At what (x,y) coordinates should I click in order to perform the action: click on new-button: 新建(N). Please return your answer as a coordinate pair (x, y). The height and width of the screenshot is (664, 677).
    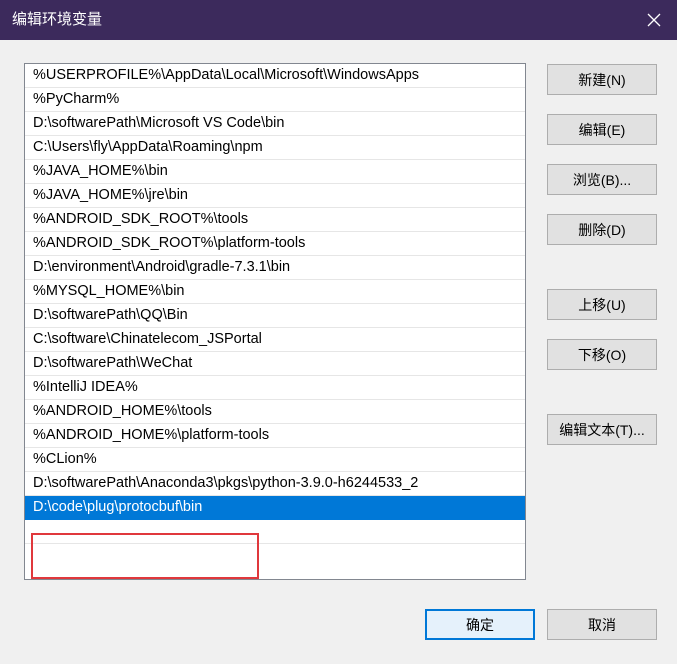
    Looking at the image, I should click on (602, 79).